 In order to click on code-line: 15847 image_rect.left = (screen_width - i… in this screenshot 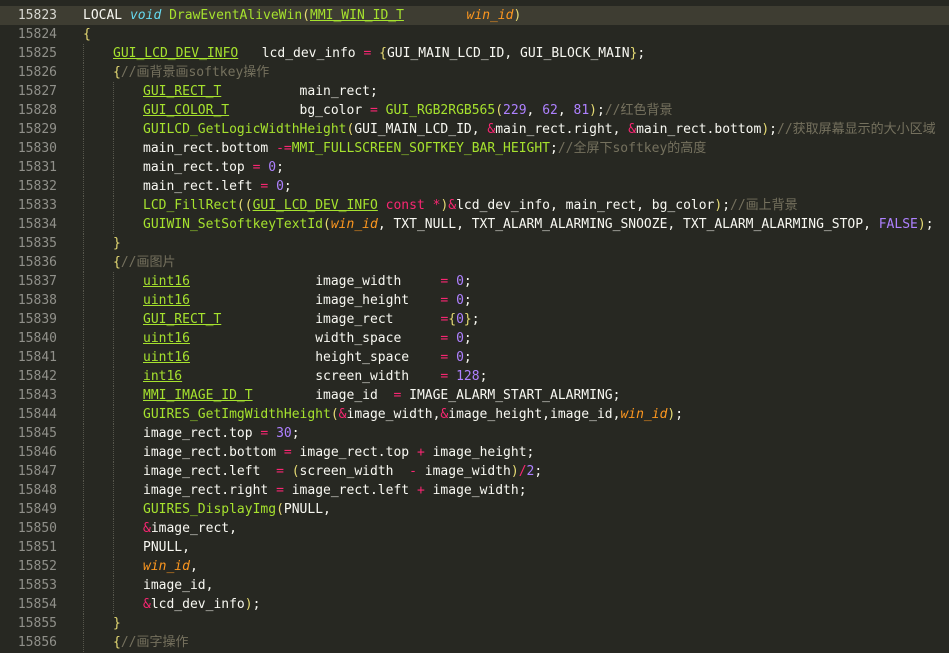, I will do `click(474, 471)`.